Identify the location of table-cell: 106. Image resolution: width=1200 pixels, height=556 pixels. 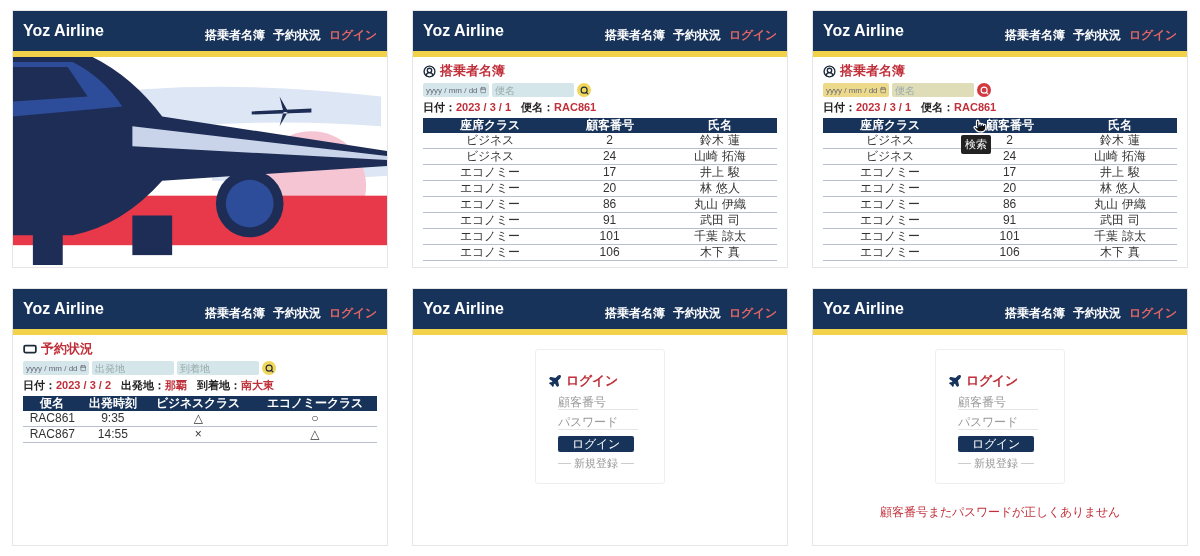
(609, 252).